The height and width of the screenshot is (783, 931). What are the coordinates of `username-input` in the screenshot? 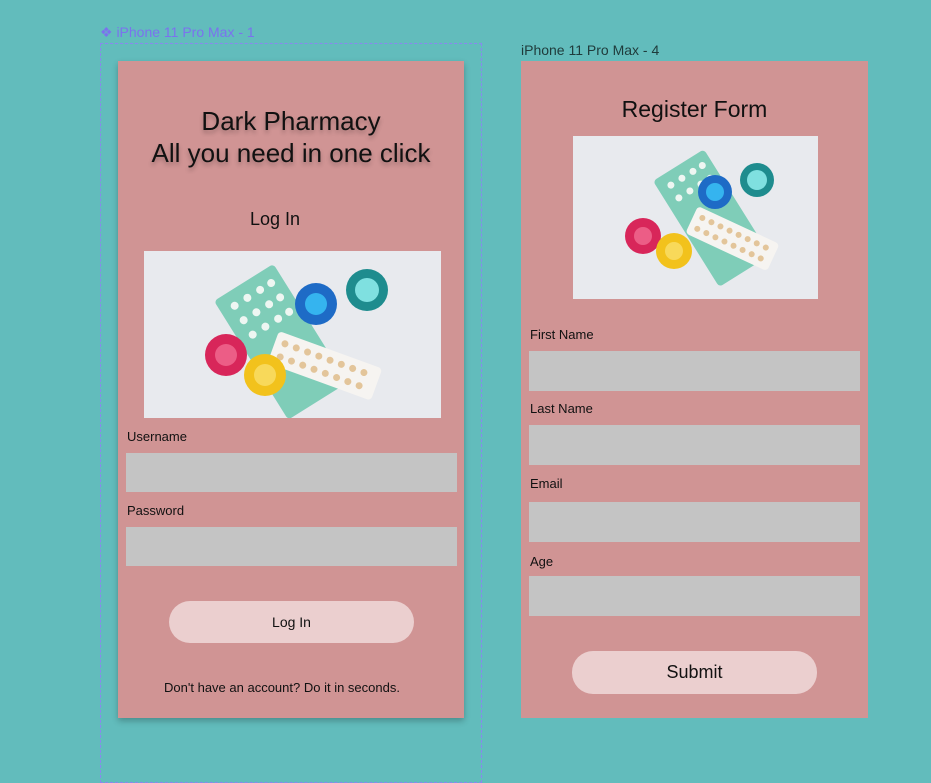 It's located at (291, 472).